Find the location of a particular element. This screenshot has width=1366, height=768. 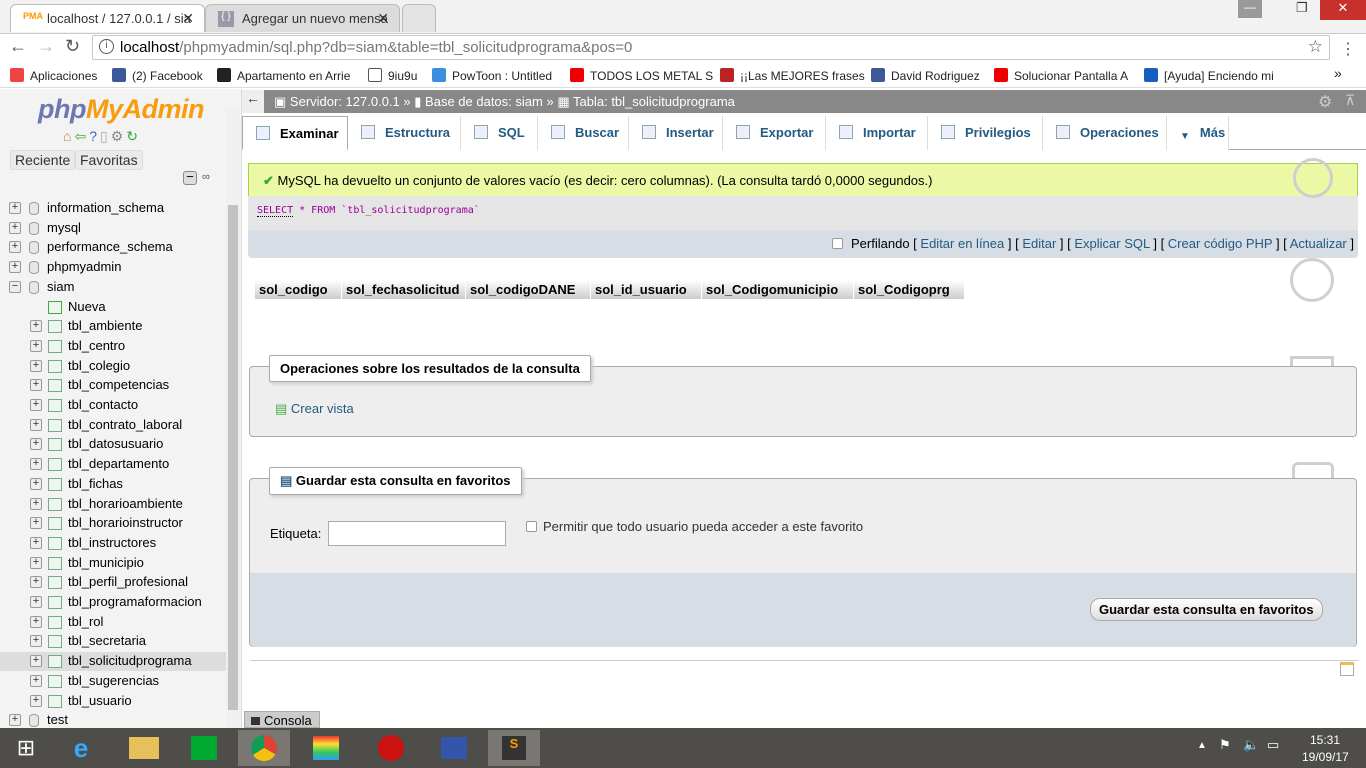

tree-label: siam is located at coordinates (60, 286).